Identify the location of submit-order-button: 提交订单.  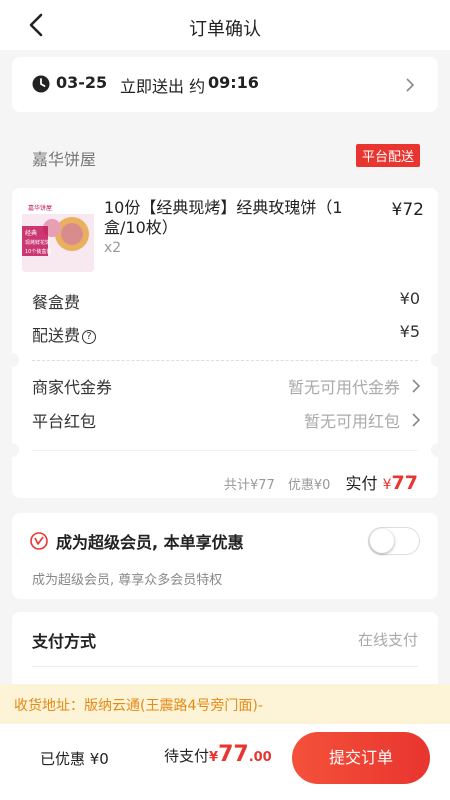
(361, 758).